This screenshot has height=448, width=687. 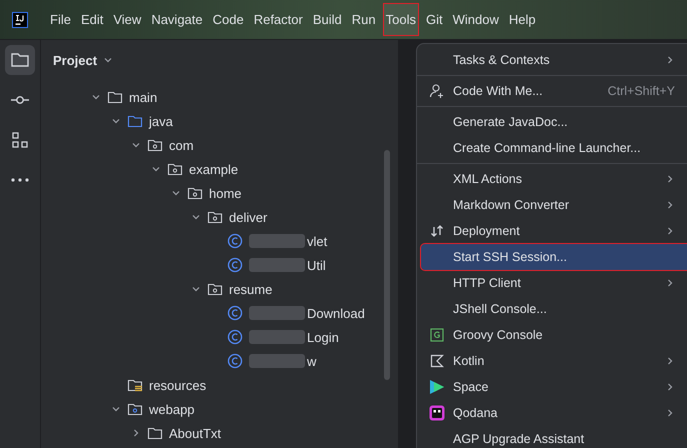 What do you see at coordinates (498, 335) in the screenshot?
I see `menu-item-label: Groovy Console` at bounding box center [498, 335].